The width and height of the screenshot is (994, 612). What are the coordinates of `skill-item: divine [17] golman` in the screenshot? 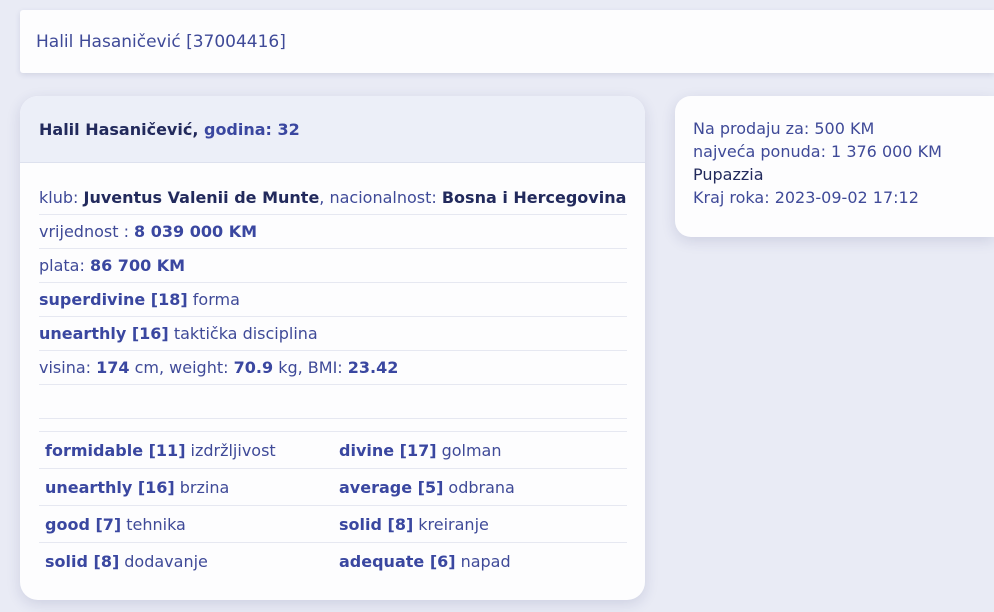 It's located at (480, 450).